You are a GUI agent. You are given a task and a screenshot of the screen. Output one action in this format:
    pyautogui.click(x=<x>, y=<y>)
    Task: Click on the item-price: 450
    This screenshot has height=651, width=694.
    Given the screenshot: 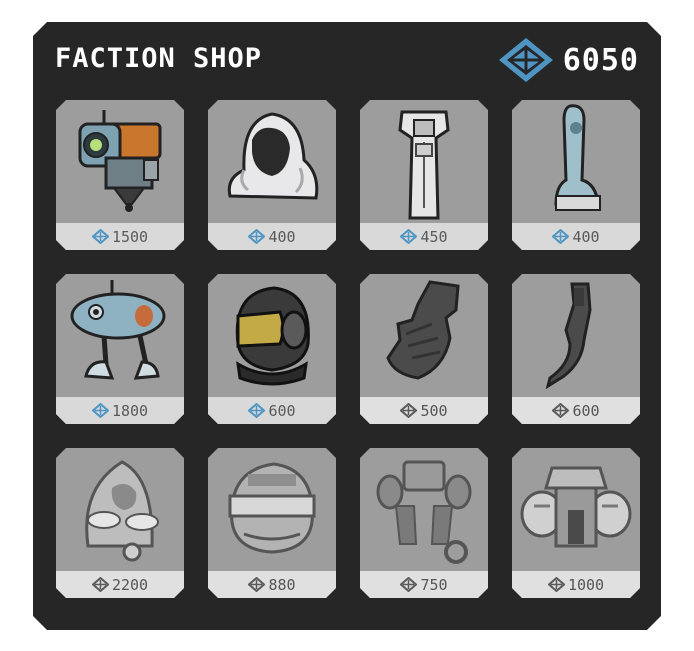 What is the action you would take?
    pyautogui.click(x=434, y=236)
    